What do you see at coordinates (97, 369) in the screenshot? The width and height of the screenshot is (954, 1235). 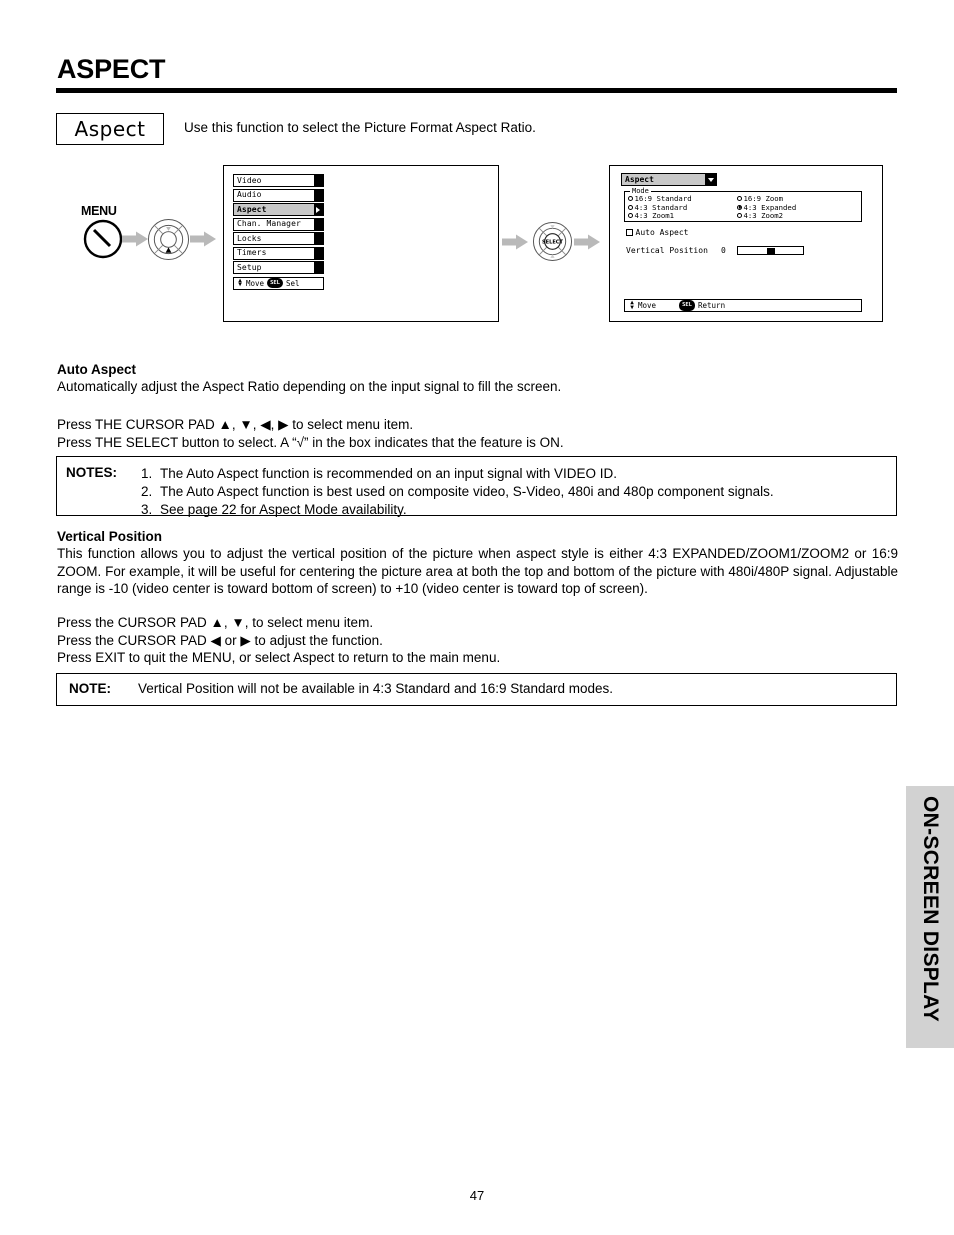 I see `auto-aspect-heading: Auto Aspect` at bounding box center [97, 369].